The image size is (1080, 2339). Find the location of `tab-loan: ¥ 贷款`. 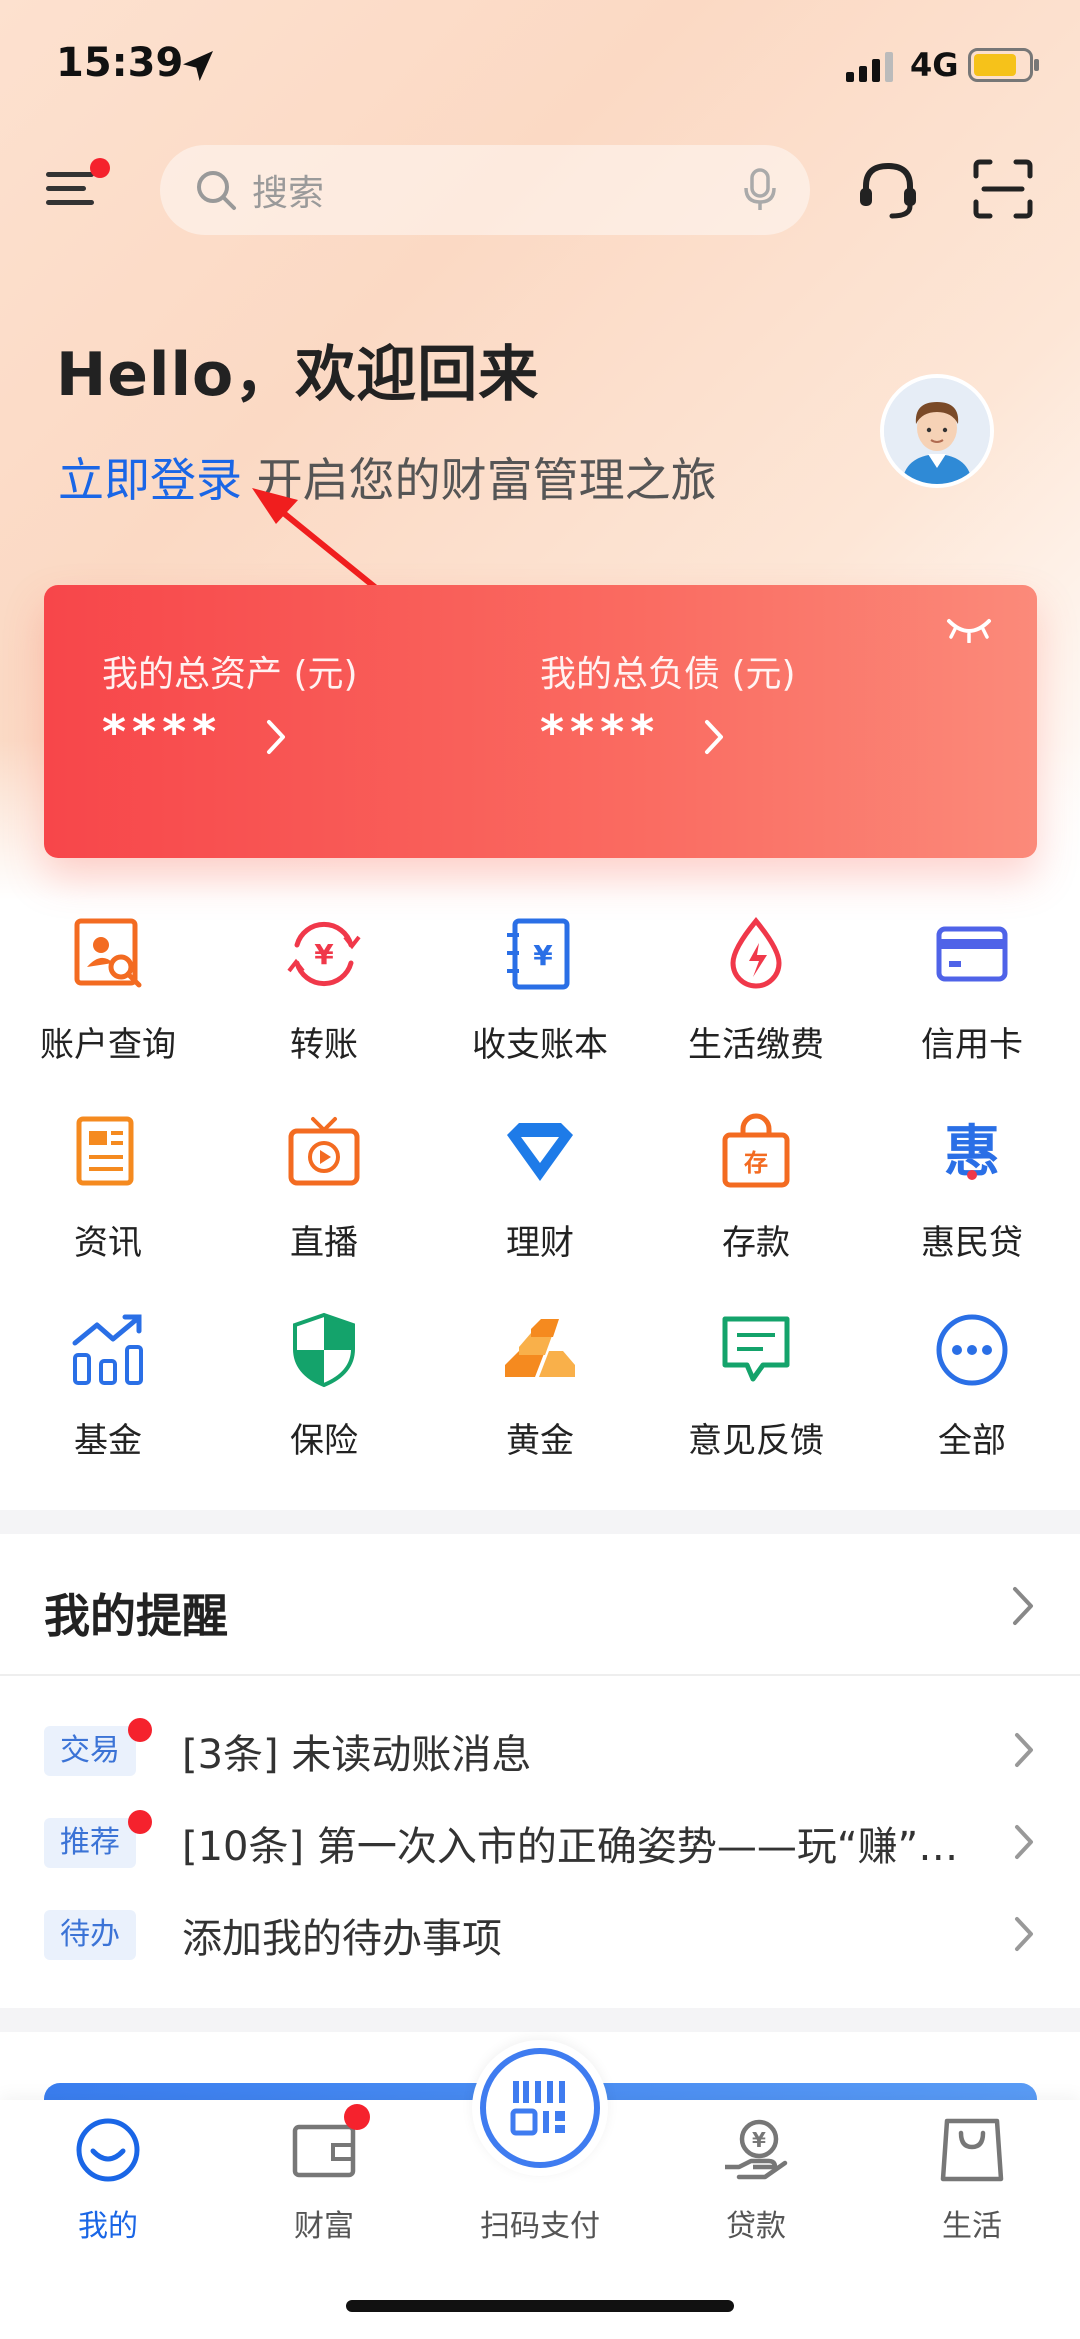

tab-loan: ¥ 贷款 is located at coordinates (756, 2180).